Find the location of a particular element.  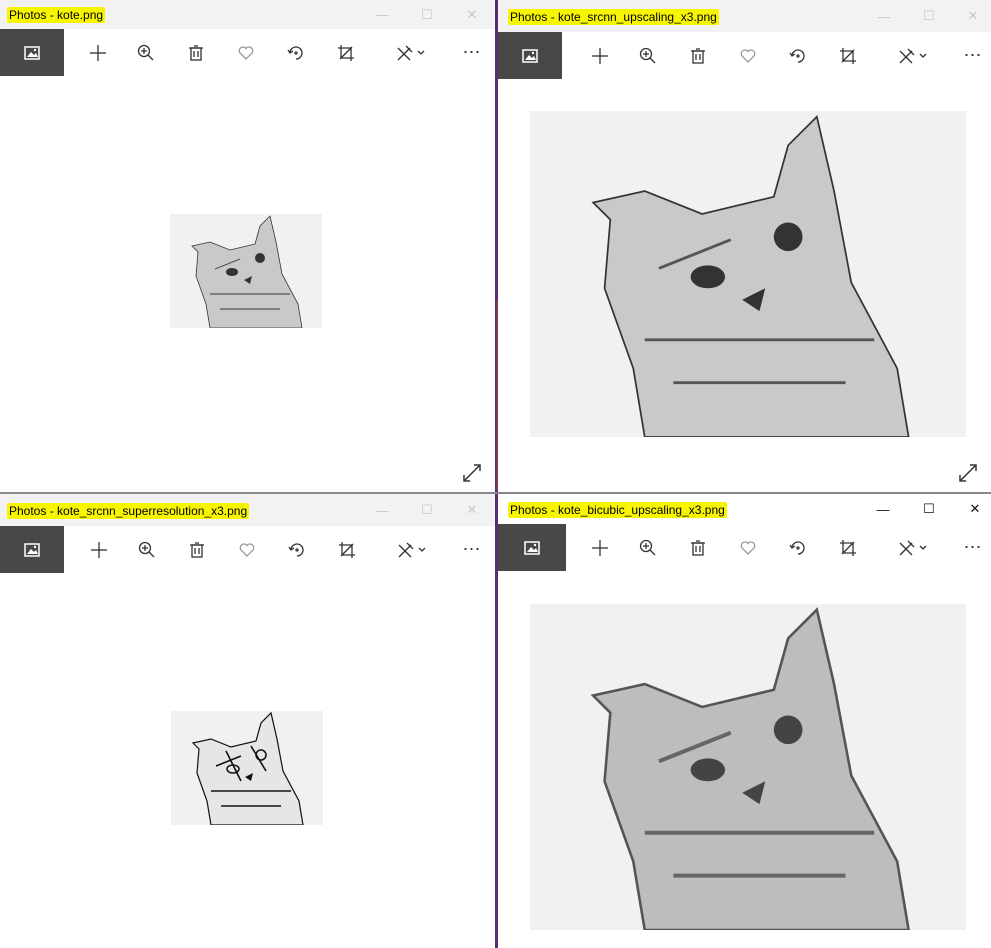

window-title: Photos - kote_bicubic_upscaling_x3.png is located at coordinates (617, 510).